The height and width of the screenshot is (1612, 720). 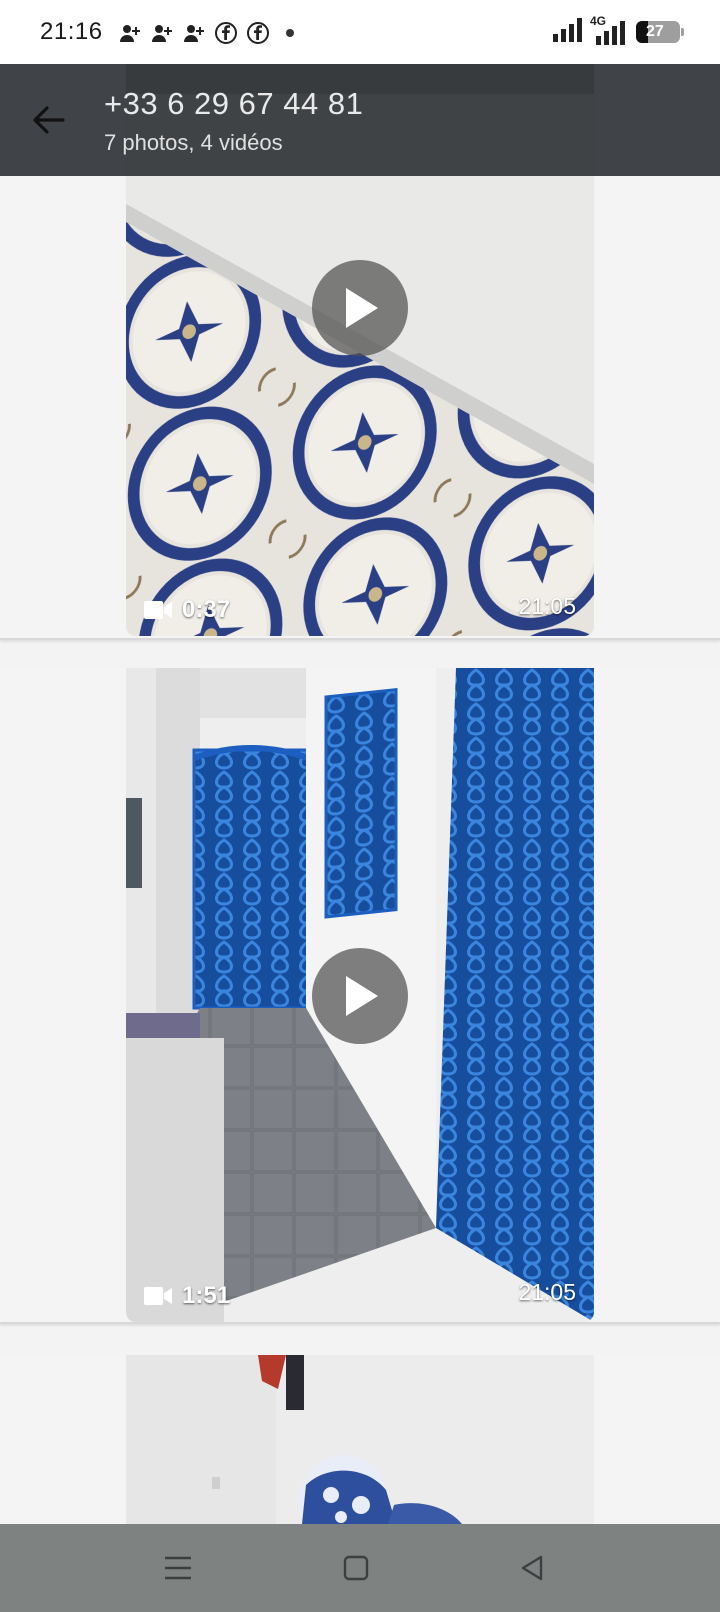 What do you see at coordinates (206, 609) in the screenshot?
I see `duration-label: 0:37` at bounding box center [206, 609].